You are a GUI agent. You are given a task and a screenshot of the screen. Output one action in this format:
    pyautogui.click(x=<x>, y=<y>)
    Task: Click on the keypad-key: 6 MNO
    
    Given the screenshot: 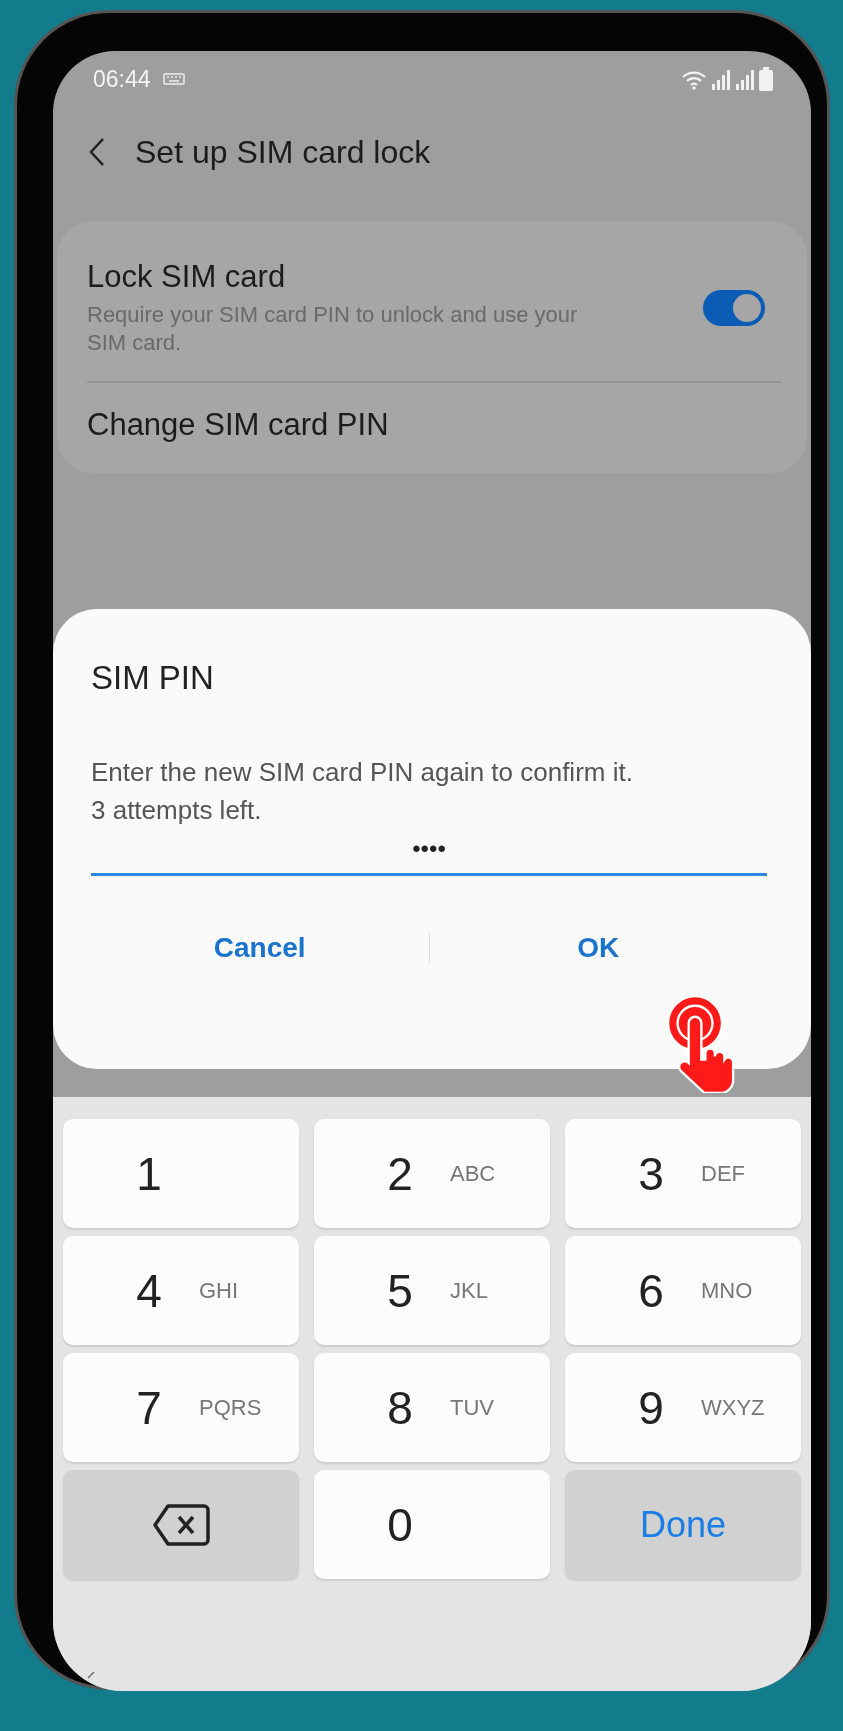 What is the action you would take?
    pyautogui.click(x=683, y=1290)
    